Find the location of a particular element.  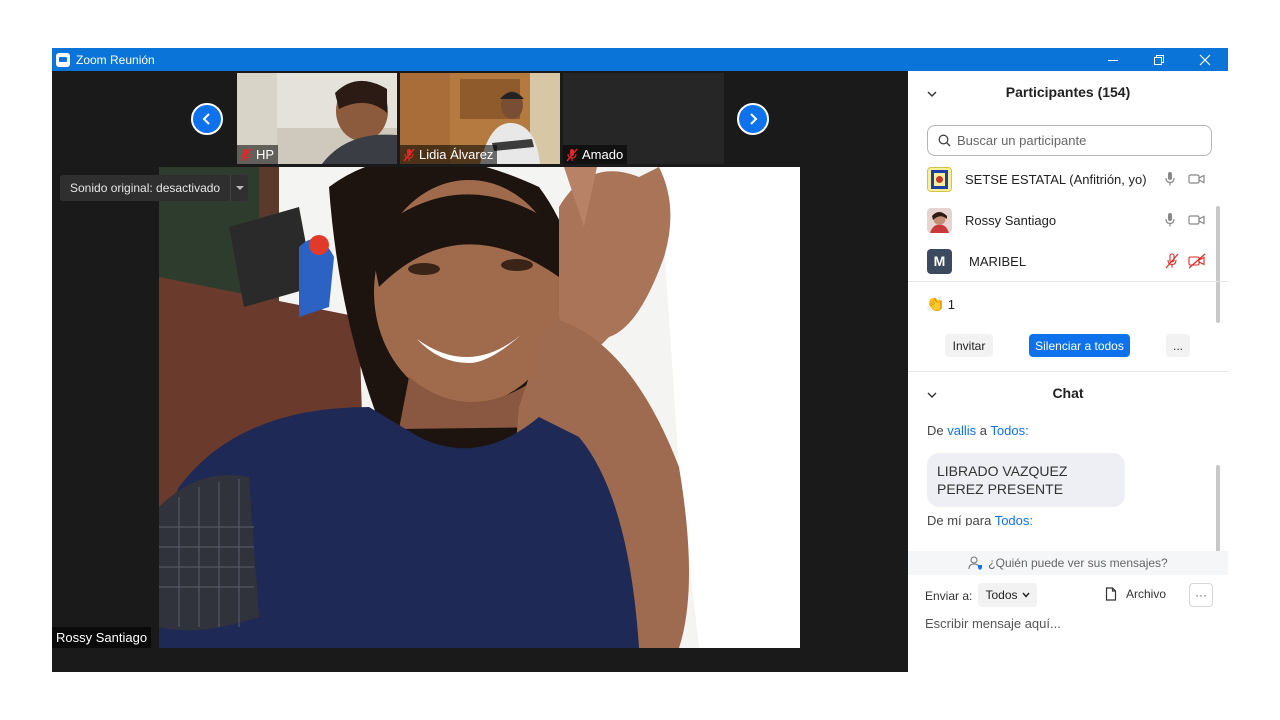

restore-icon is located at coordinates (1159, 59).